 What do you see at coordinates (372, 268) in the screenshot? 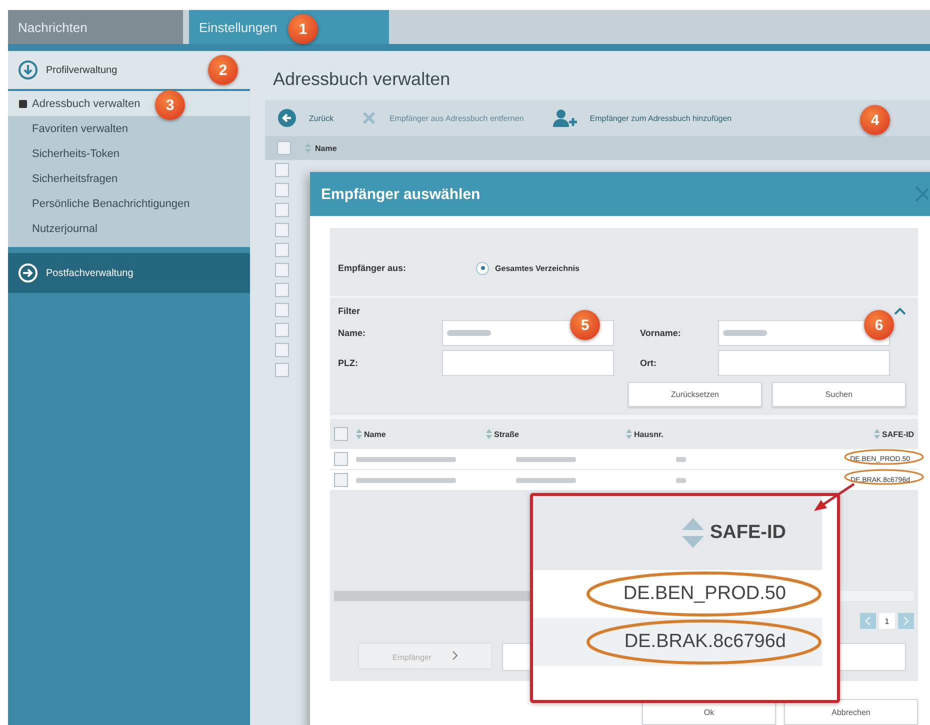
I see `field-label: Empfänger aus:` at bounding box center [372, 268].